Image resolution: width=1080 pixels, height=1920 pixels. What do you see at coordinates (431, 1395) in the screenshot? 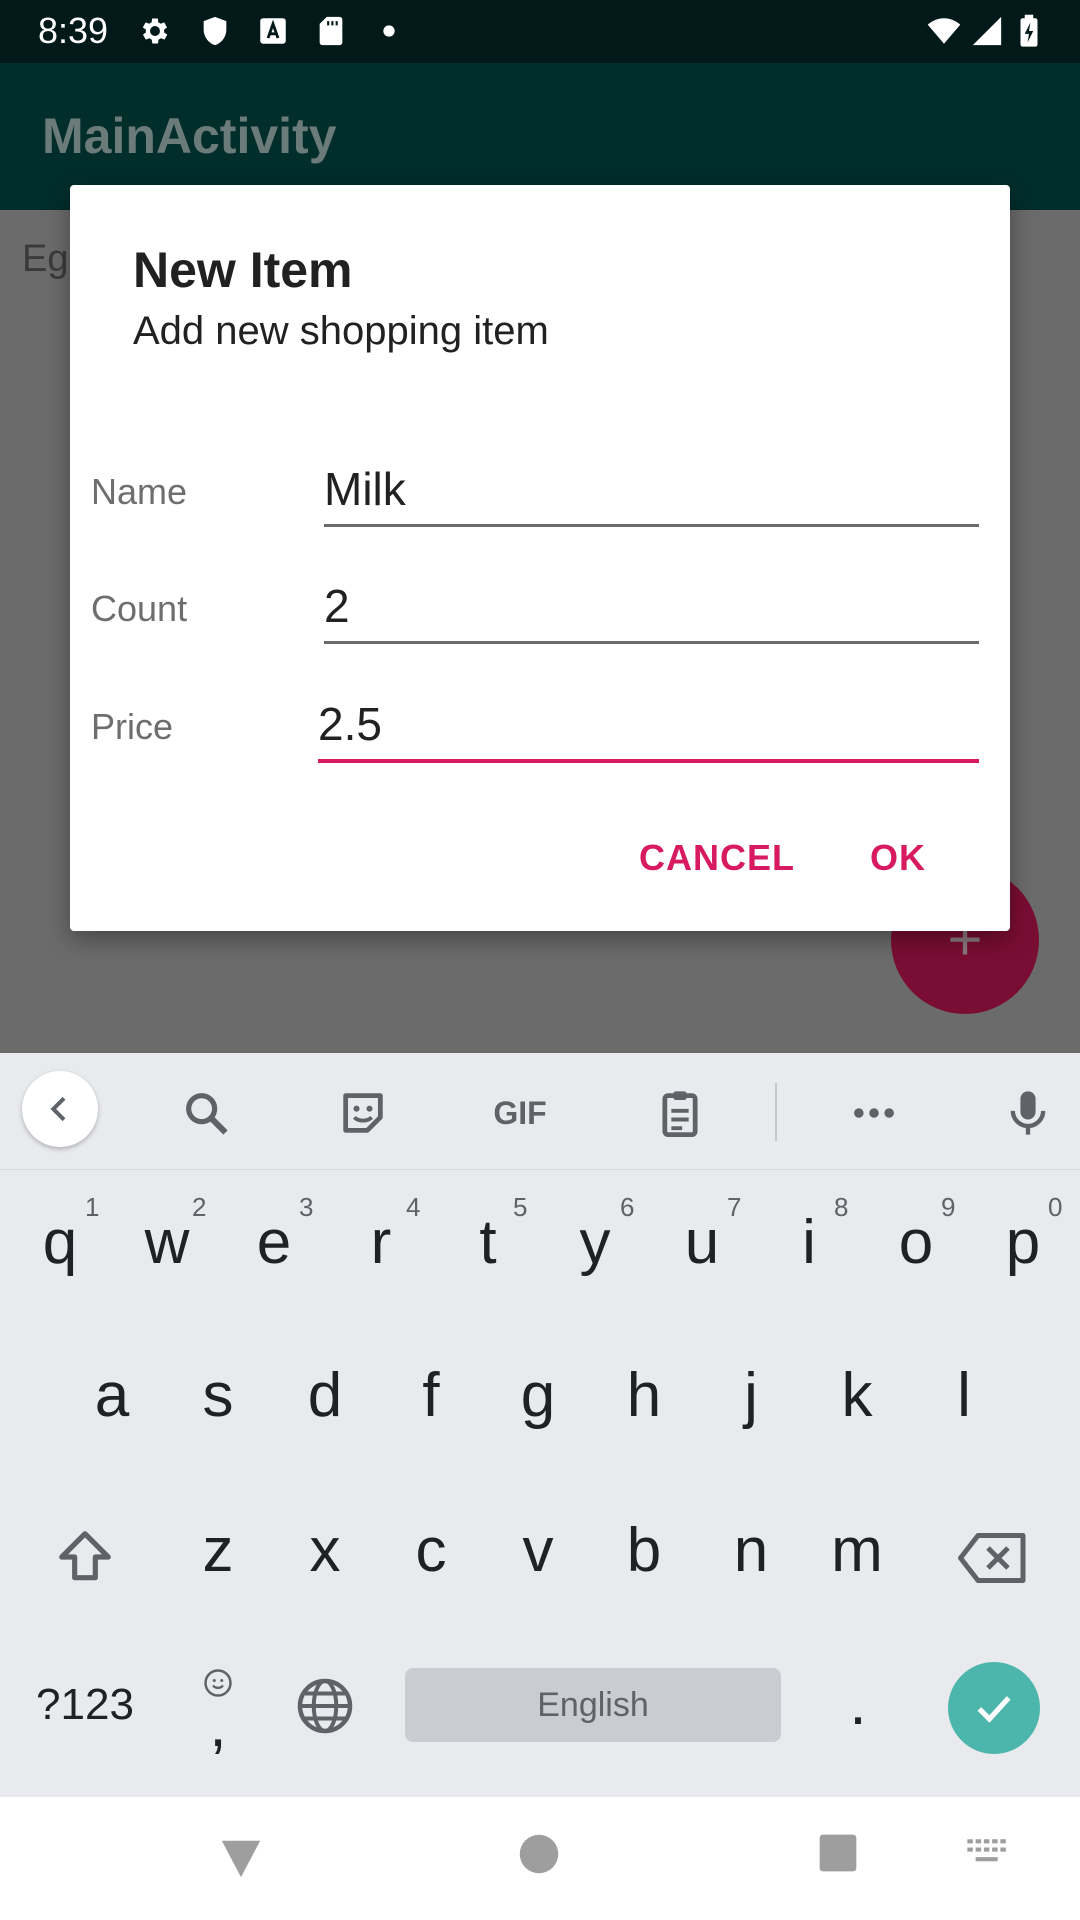
I see `key-f: f` at bounding box center [431, 1395].